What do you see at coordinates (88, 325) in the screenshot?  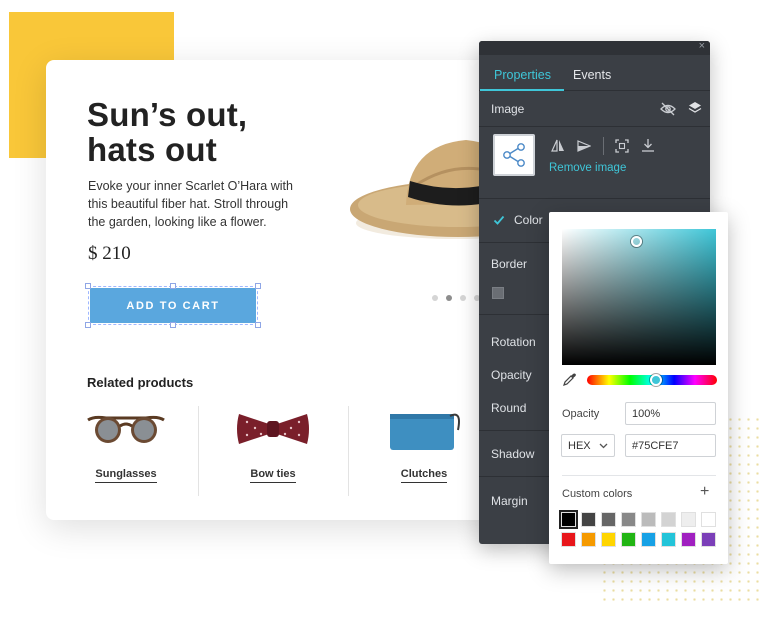 I see `resize-handle-bottom-left` at bounding box center [88, 325].